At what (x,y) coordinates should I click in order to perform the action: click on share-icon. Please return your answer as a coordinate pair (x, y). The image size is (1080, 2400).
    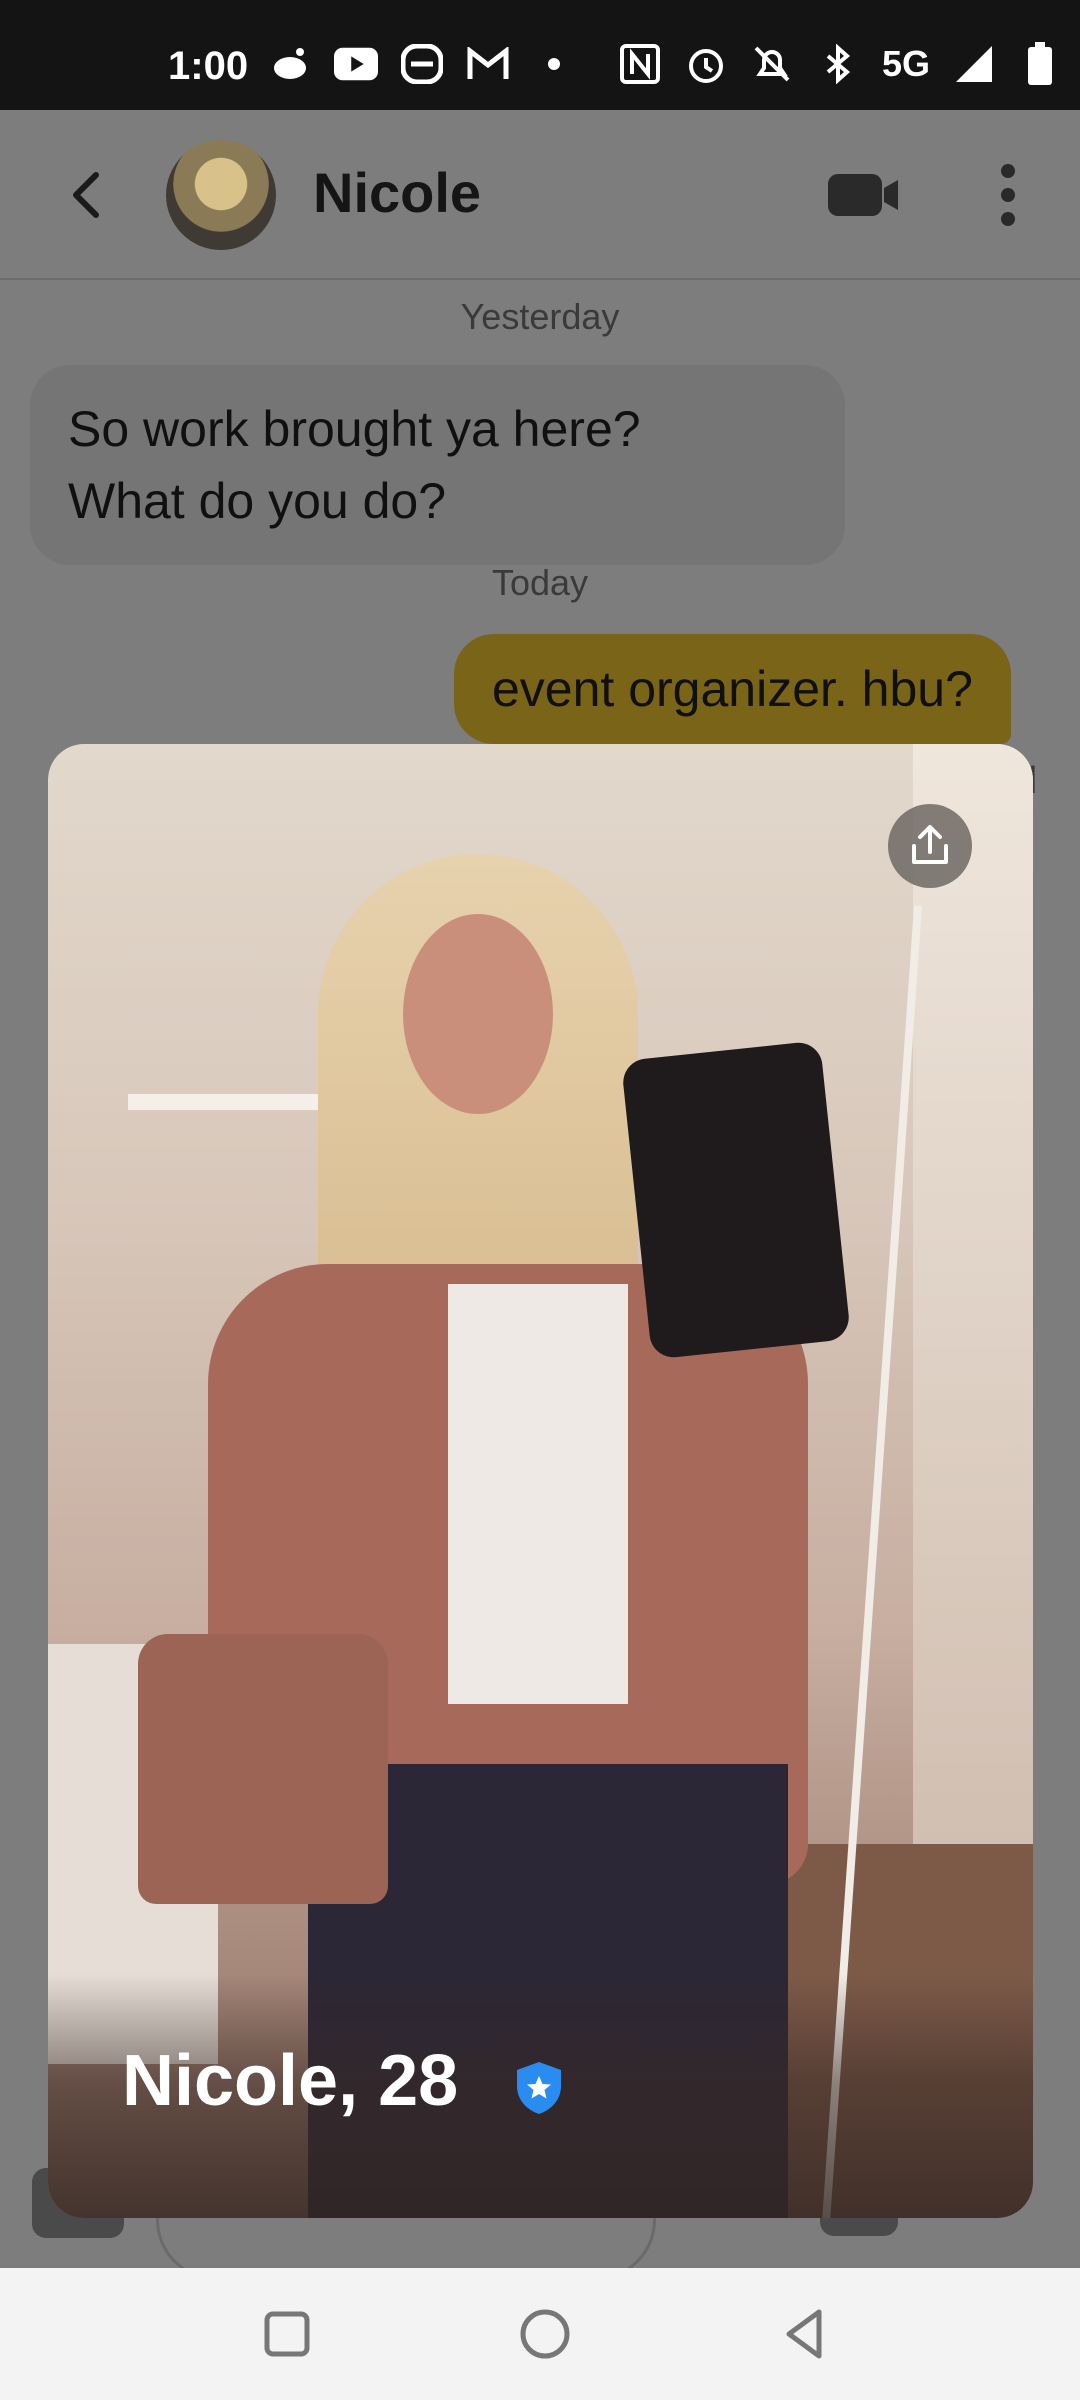
    Looking at the image, I should click on (930, 844).